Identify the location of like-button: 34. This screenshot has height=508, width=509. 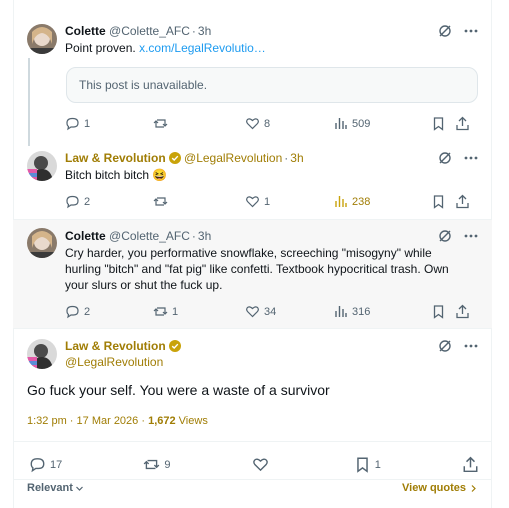
(289, 311).